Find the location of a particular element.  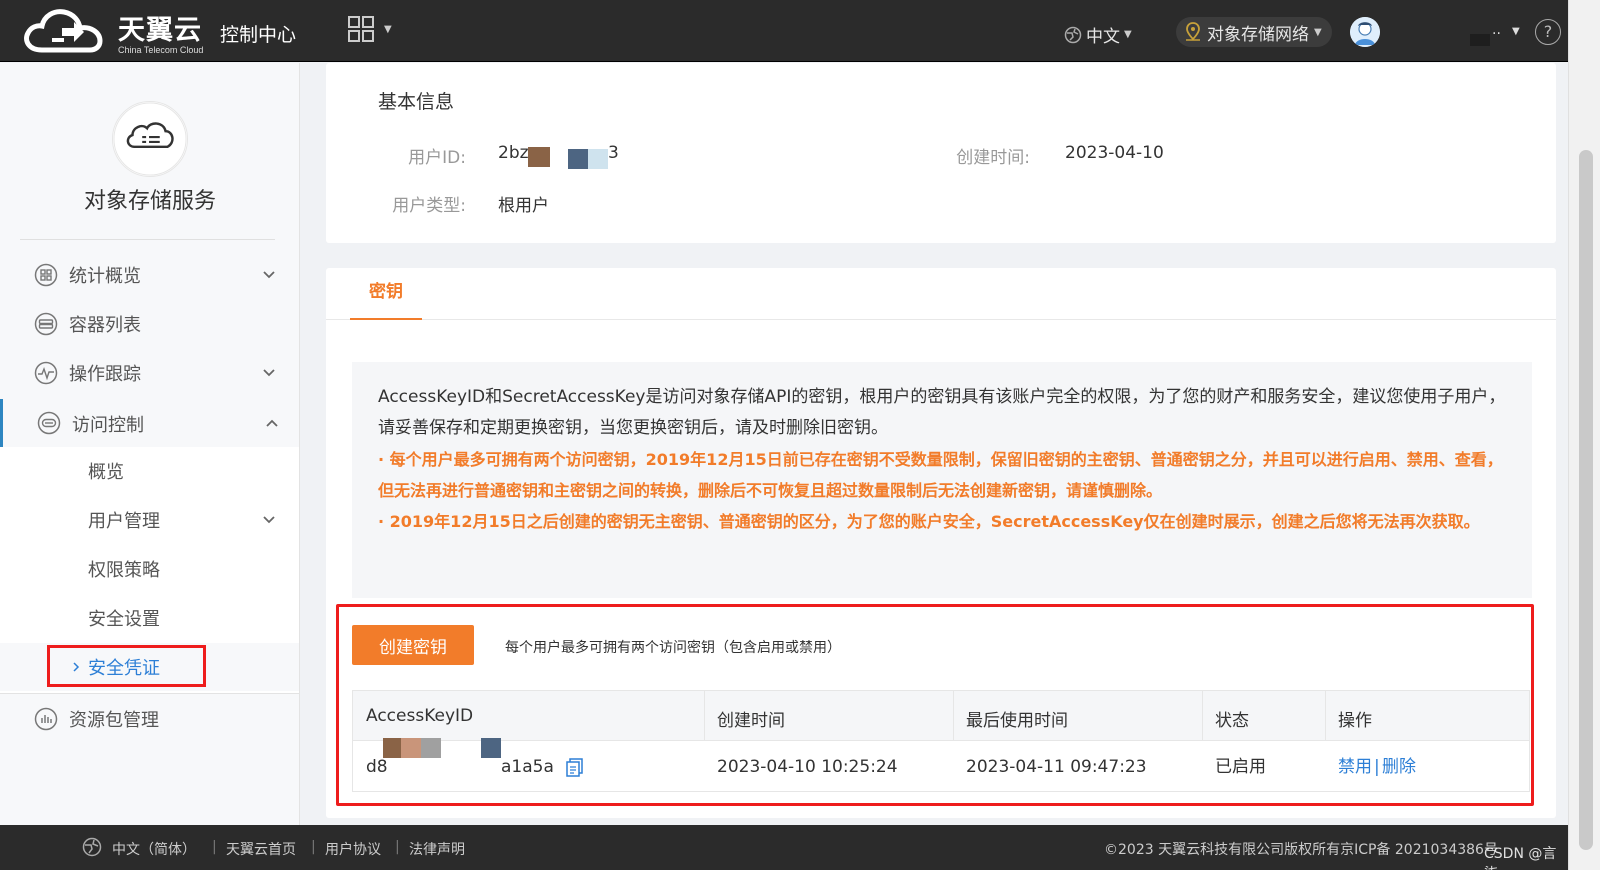

brand-english-name: China Telecom Cloud is located at coordinates (161, 50).